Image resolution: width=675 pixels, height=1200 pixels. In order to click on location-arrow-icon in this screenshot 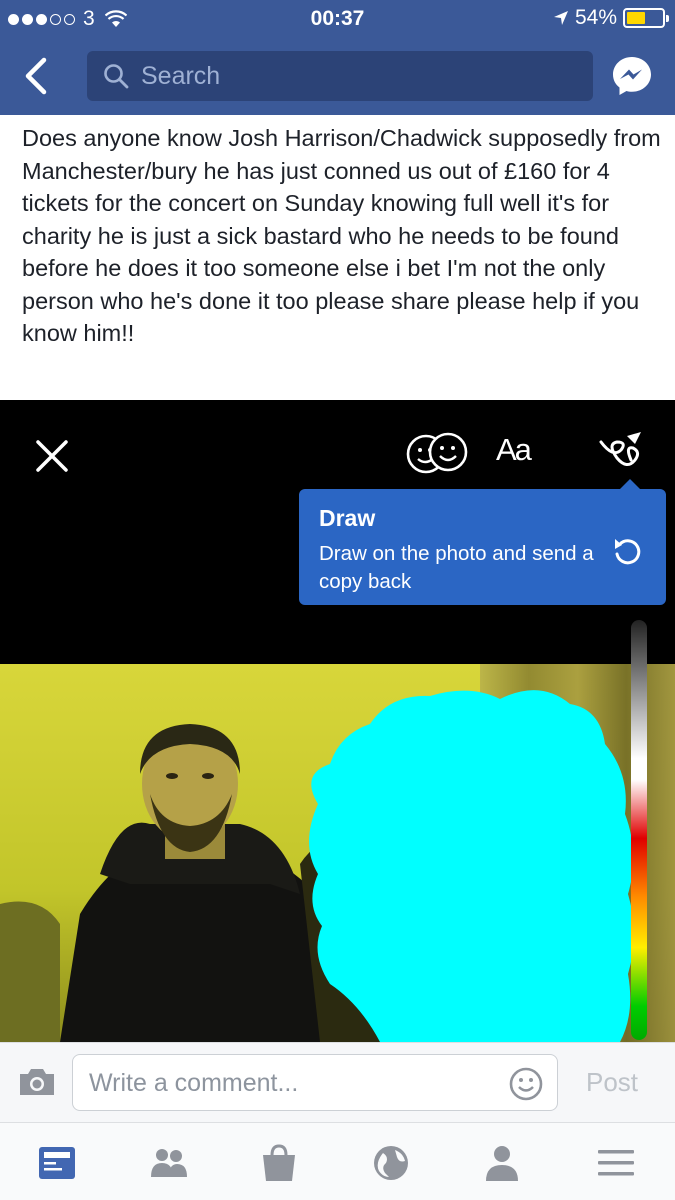, I will do `click(560, 18)`.